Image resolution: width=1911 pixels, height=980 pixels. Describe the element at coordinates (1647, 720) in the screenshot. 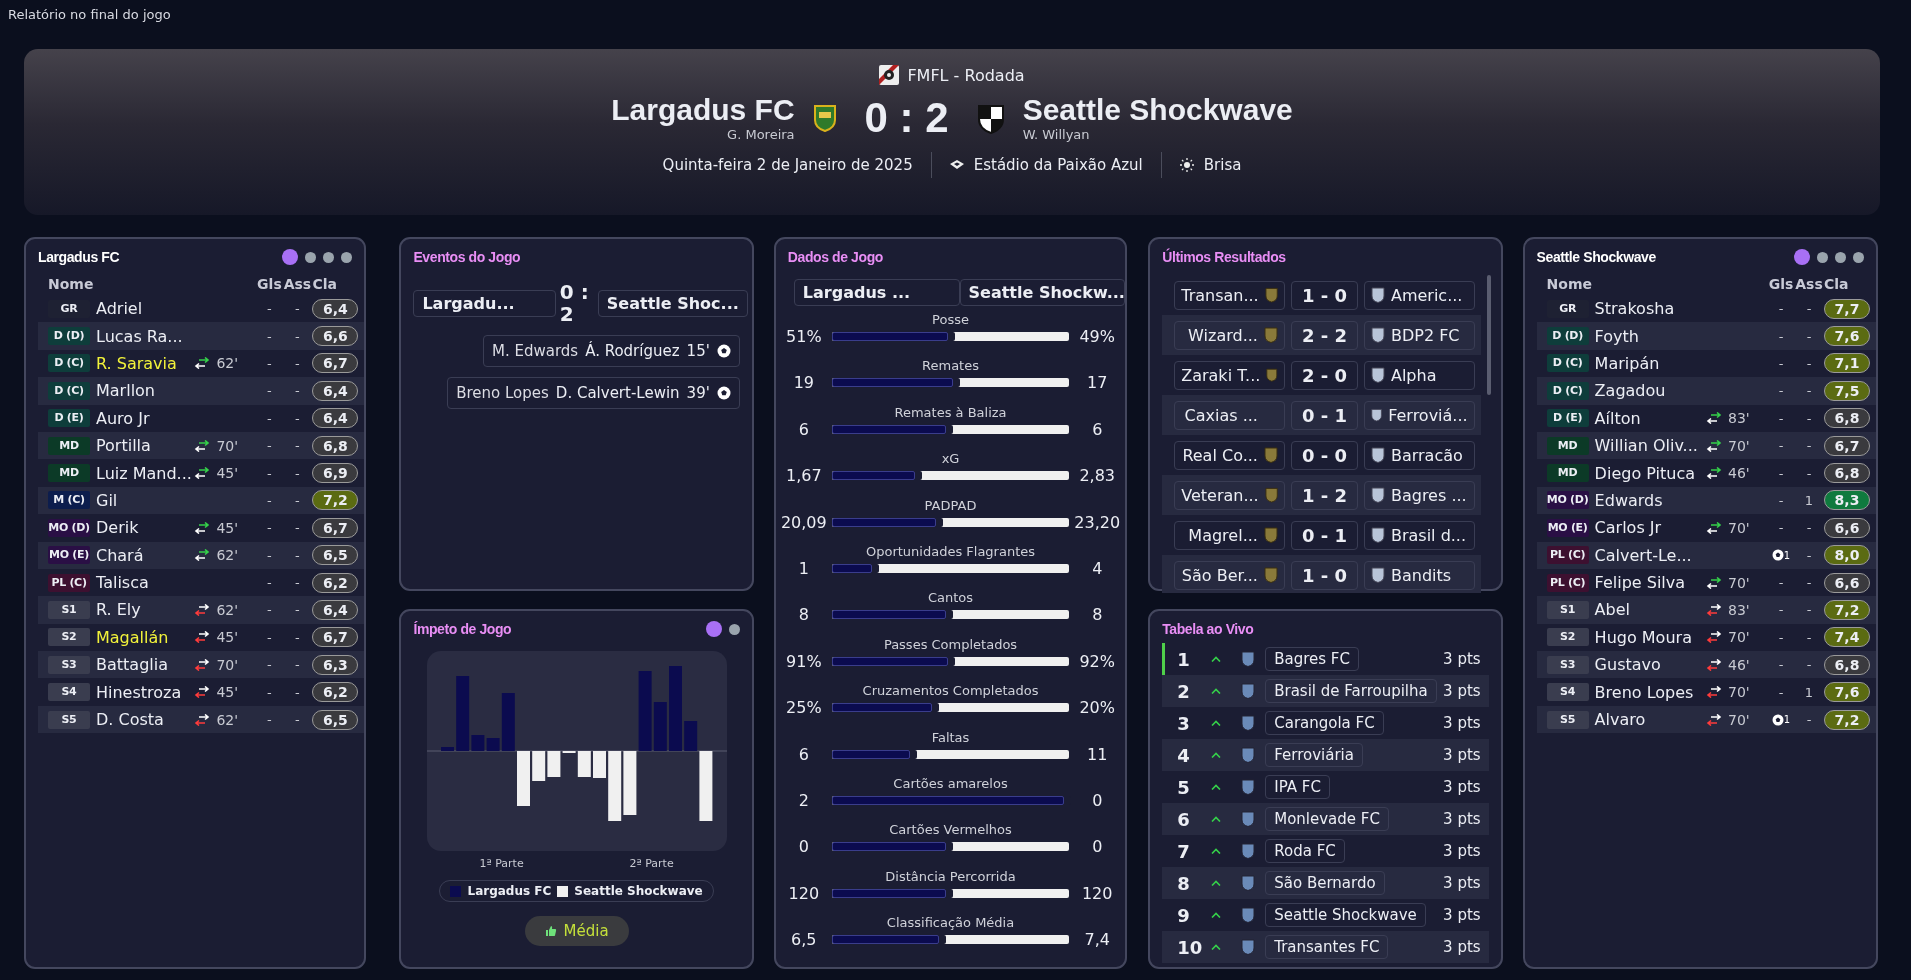

I see `player-name: Alvaro` at that location.